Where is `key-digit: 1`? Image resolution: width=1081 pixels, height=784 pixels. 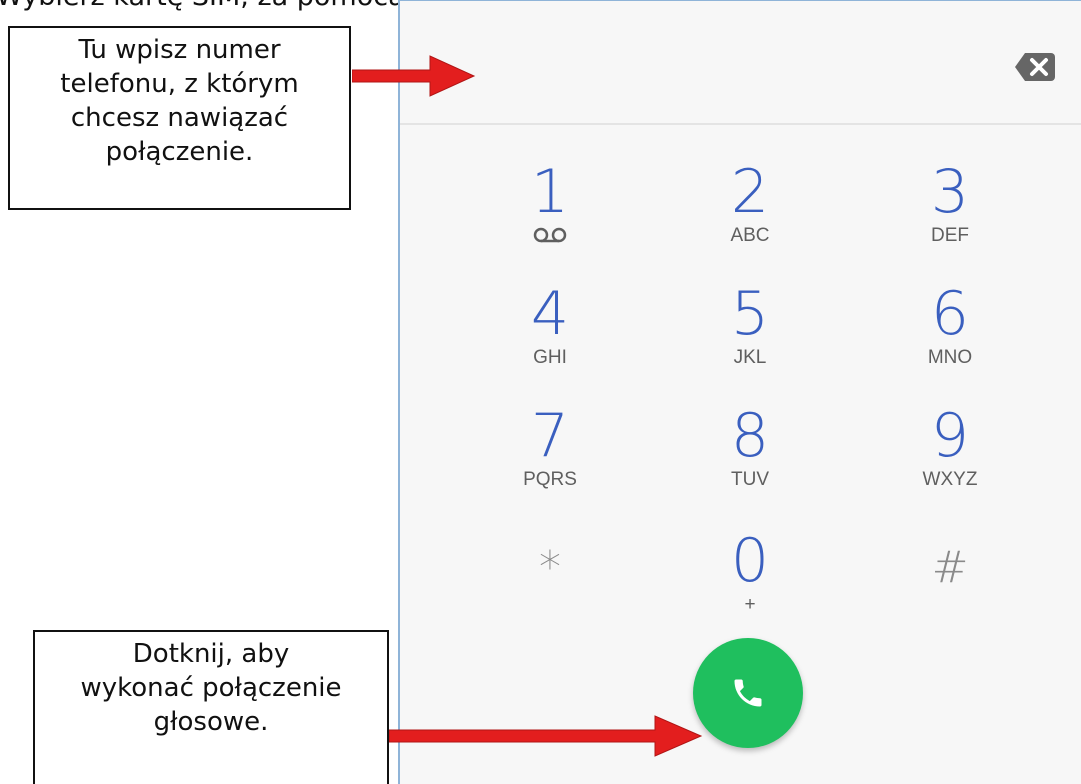 key-digit: 1 is located at coordinates (550, 192).